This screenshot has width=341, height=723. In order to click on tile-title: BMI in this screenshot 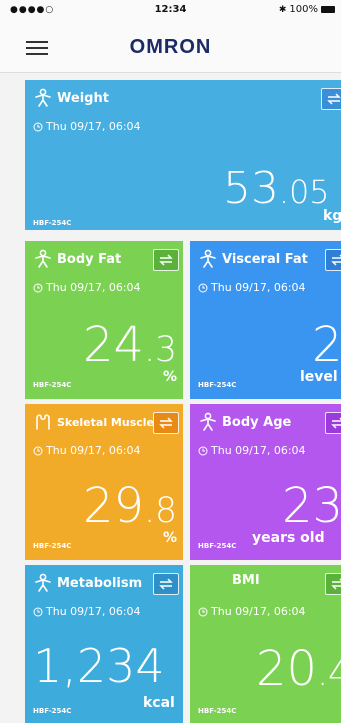, I will do `click(246, 580)`.